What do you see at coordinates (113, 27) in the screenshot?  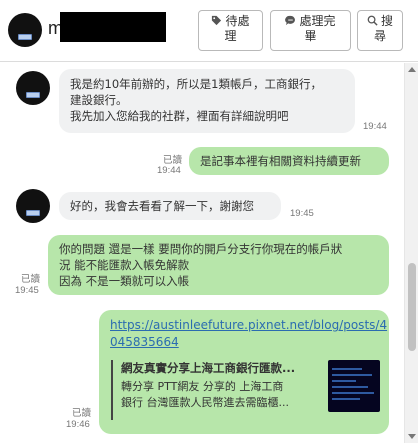 I see `redacted-name-block` at bounding box center [113, 27].